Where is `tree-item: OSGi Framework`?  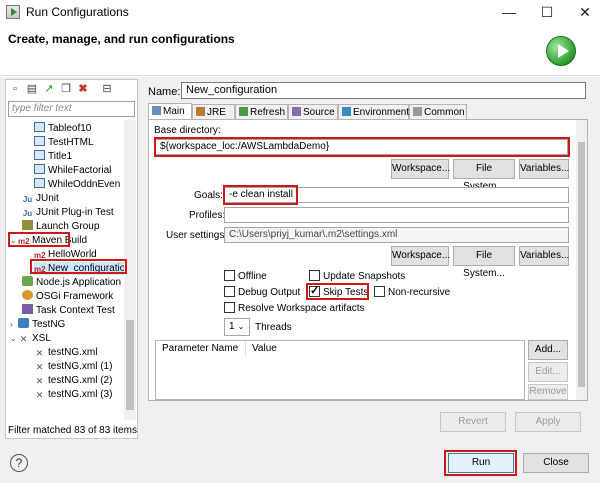 tree-item: OSGi Framework is located at coordinates (67, 296).